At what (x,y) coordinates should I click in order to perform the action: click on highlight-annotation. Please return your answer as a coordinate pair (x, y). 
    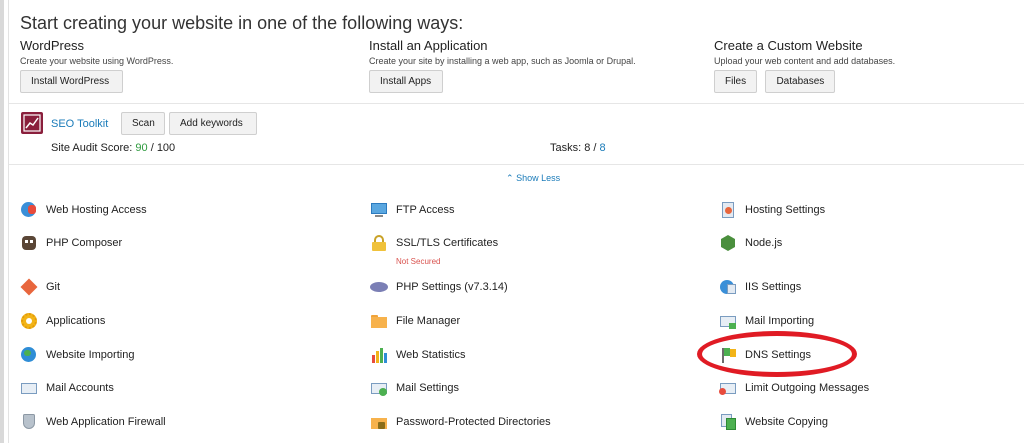
    Looking at the image, I should click on (777, 354).